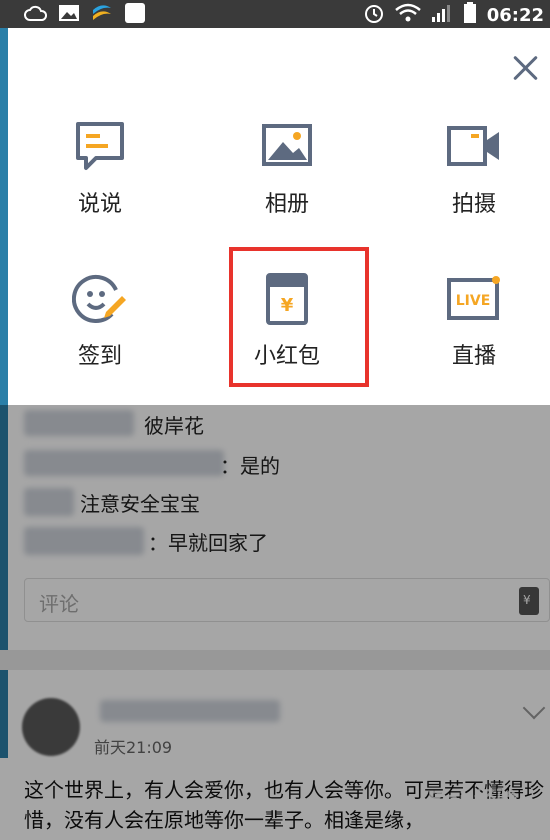  What do you see at coordinates (102, 15) in the screenshot?
I see `china-mobile-icon` at bounding box center [102, 15].